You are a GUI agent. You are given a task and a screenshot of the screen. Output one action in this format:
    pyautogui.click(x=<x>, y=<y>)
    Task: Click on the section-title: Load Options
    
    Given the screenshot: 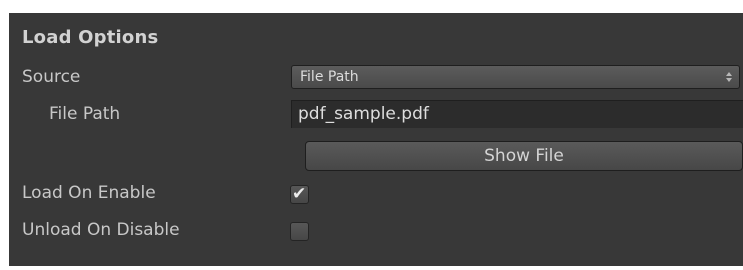 What is the action you would take?
    pyautogui.click(x=90, y=37)
    